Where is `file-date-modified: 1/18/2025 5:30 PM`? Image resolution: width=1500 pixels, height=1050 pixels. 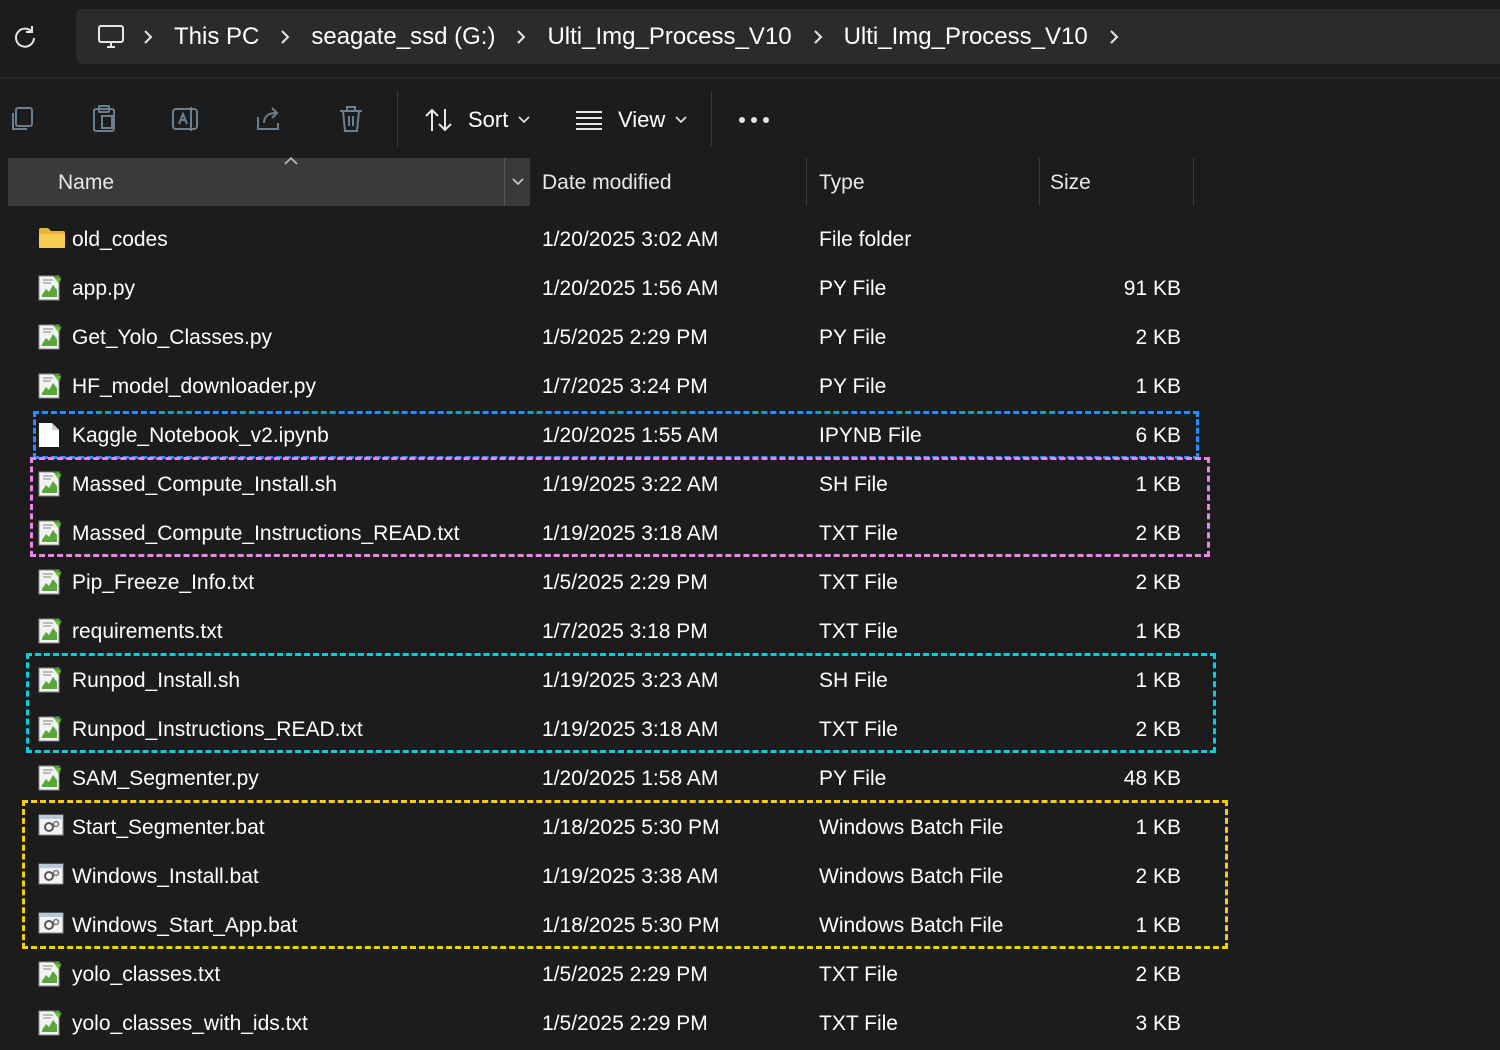
file-date-modified: 1/18/2025 5:30 PM is located at coordinates (631, 925).